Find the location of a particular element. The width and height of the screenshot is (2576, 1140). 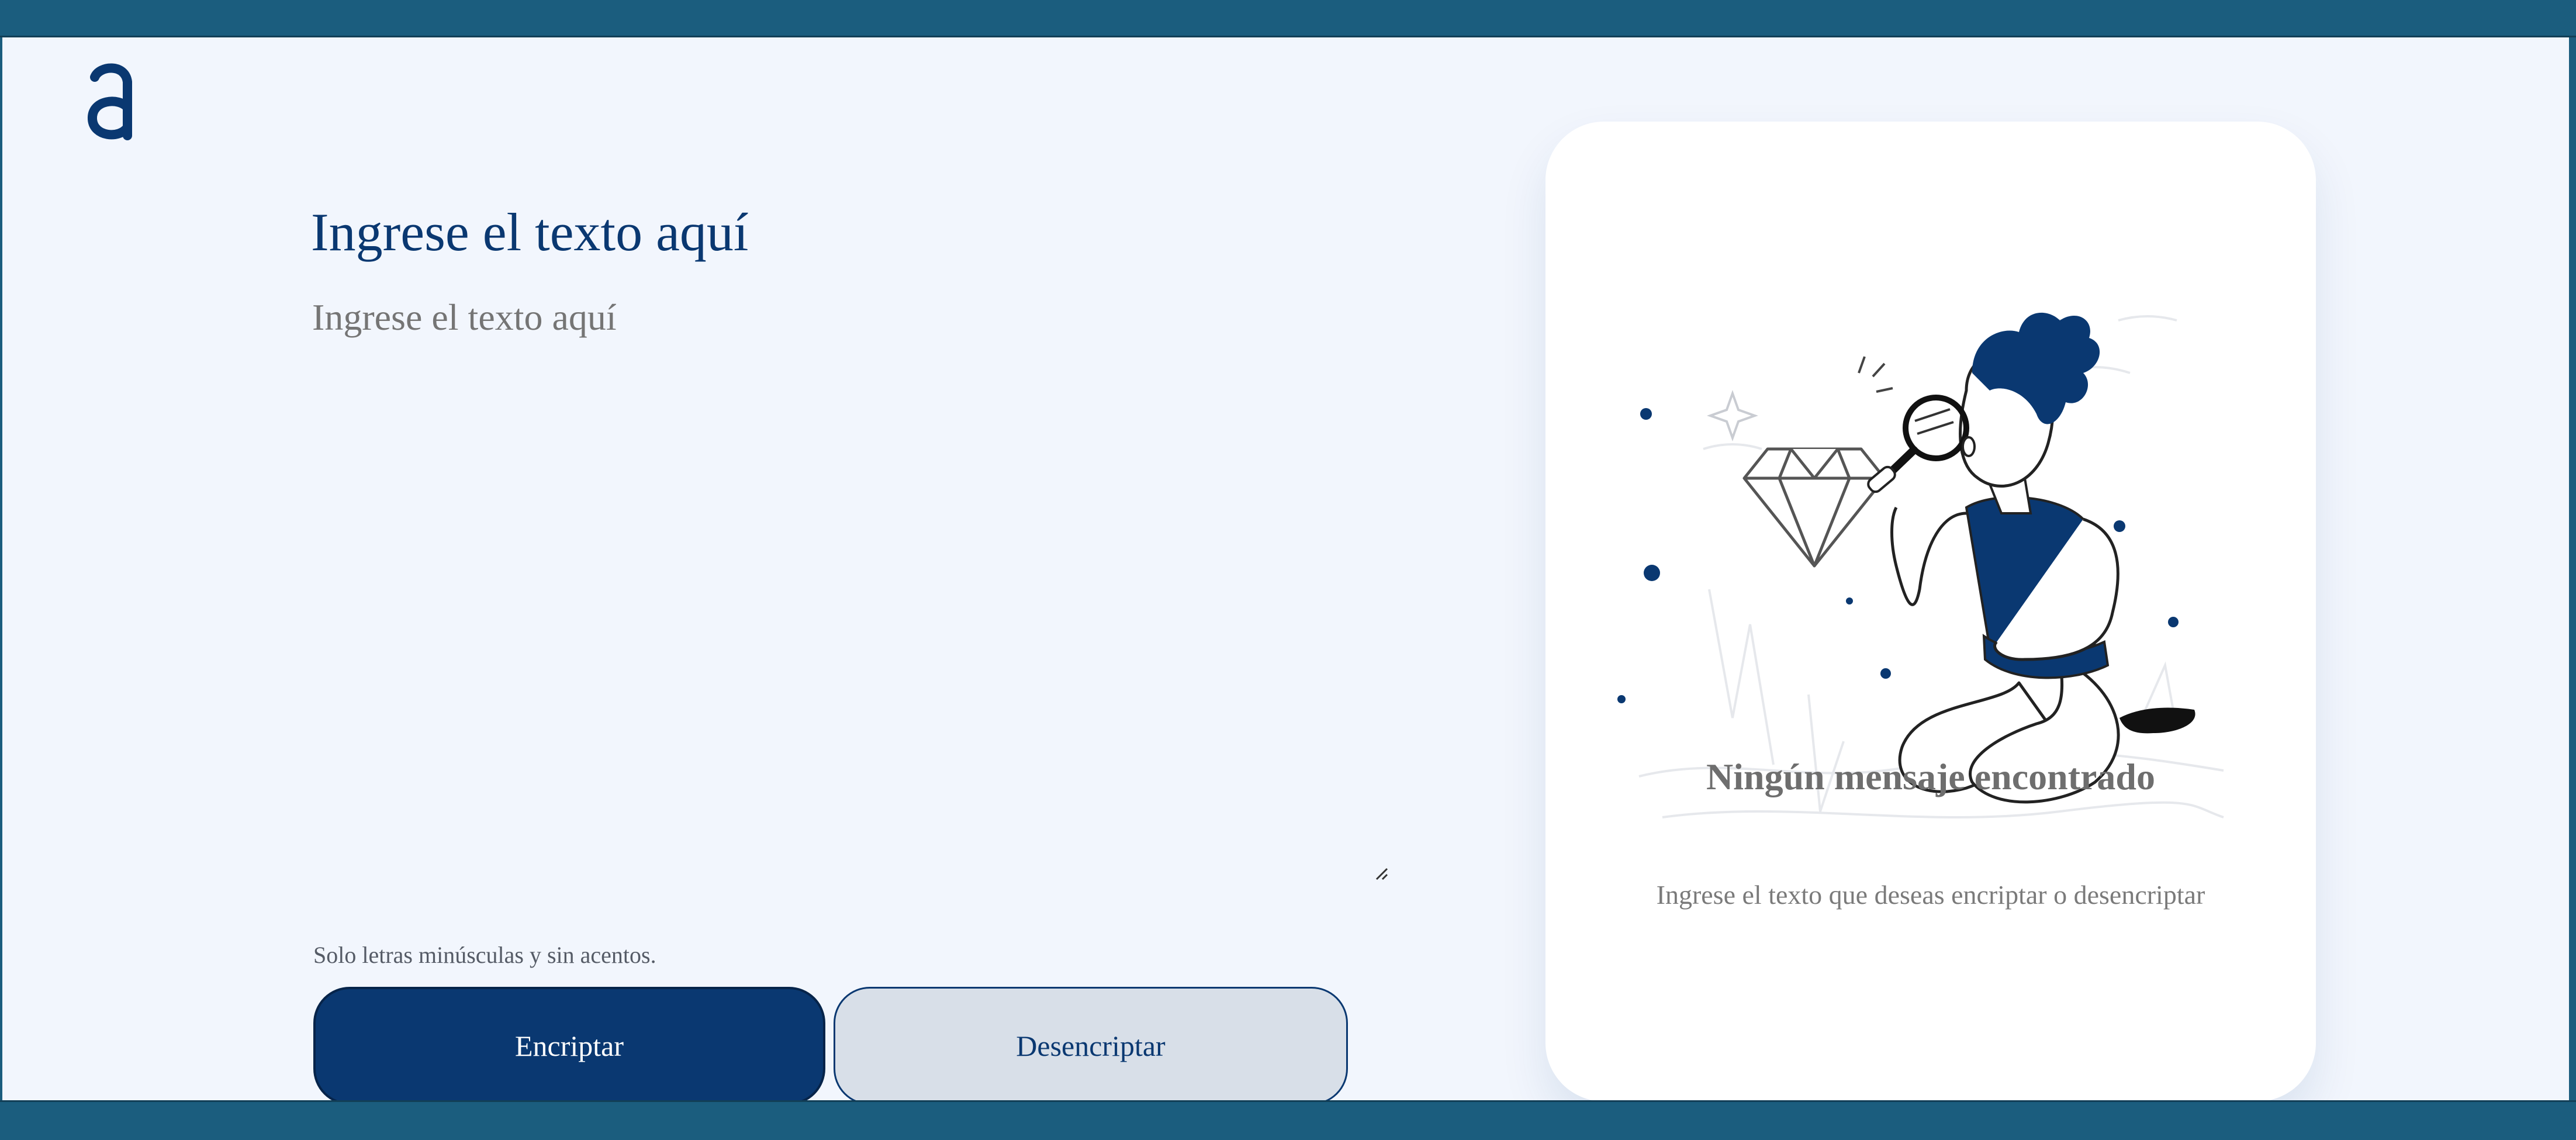

empty-state-title: Ningún mensaje encontrado is located at coordinates (1931, 776).